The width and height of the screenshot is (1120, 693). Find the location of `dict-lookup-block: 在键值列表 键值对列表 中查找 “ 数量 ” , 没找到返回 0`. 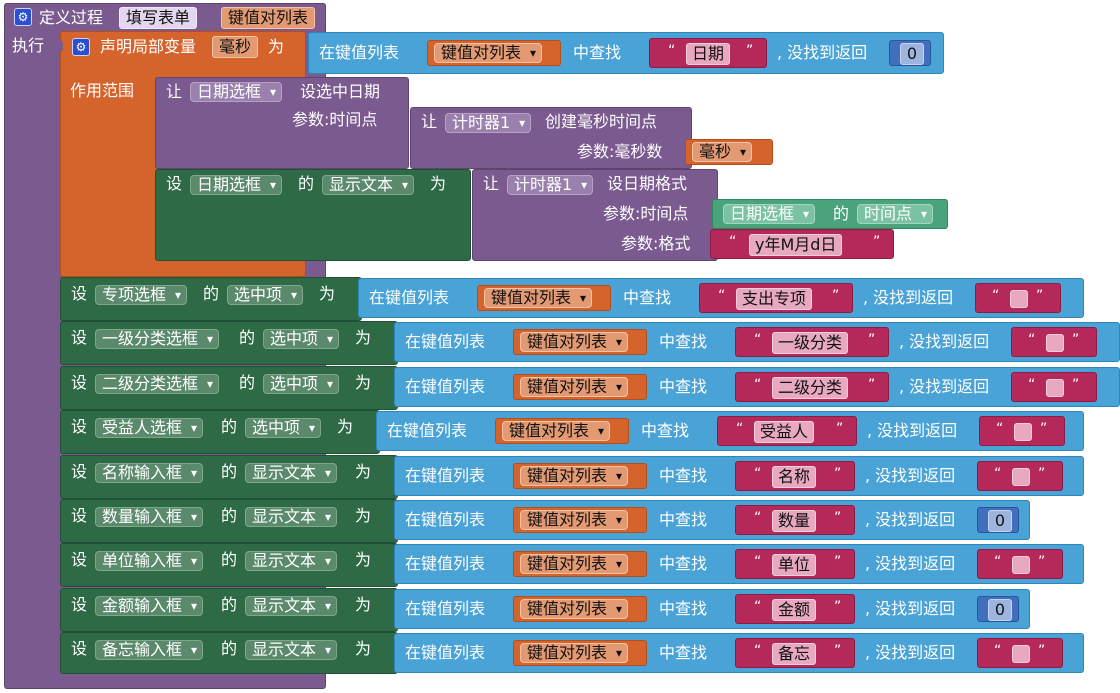

dict-lookup-block: 在键值列表 键值对列表 中查找 “ 数量 ” , 没找到返回 0 is located at coordinates (712, 520).